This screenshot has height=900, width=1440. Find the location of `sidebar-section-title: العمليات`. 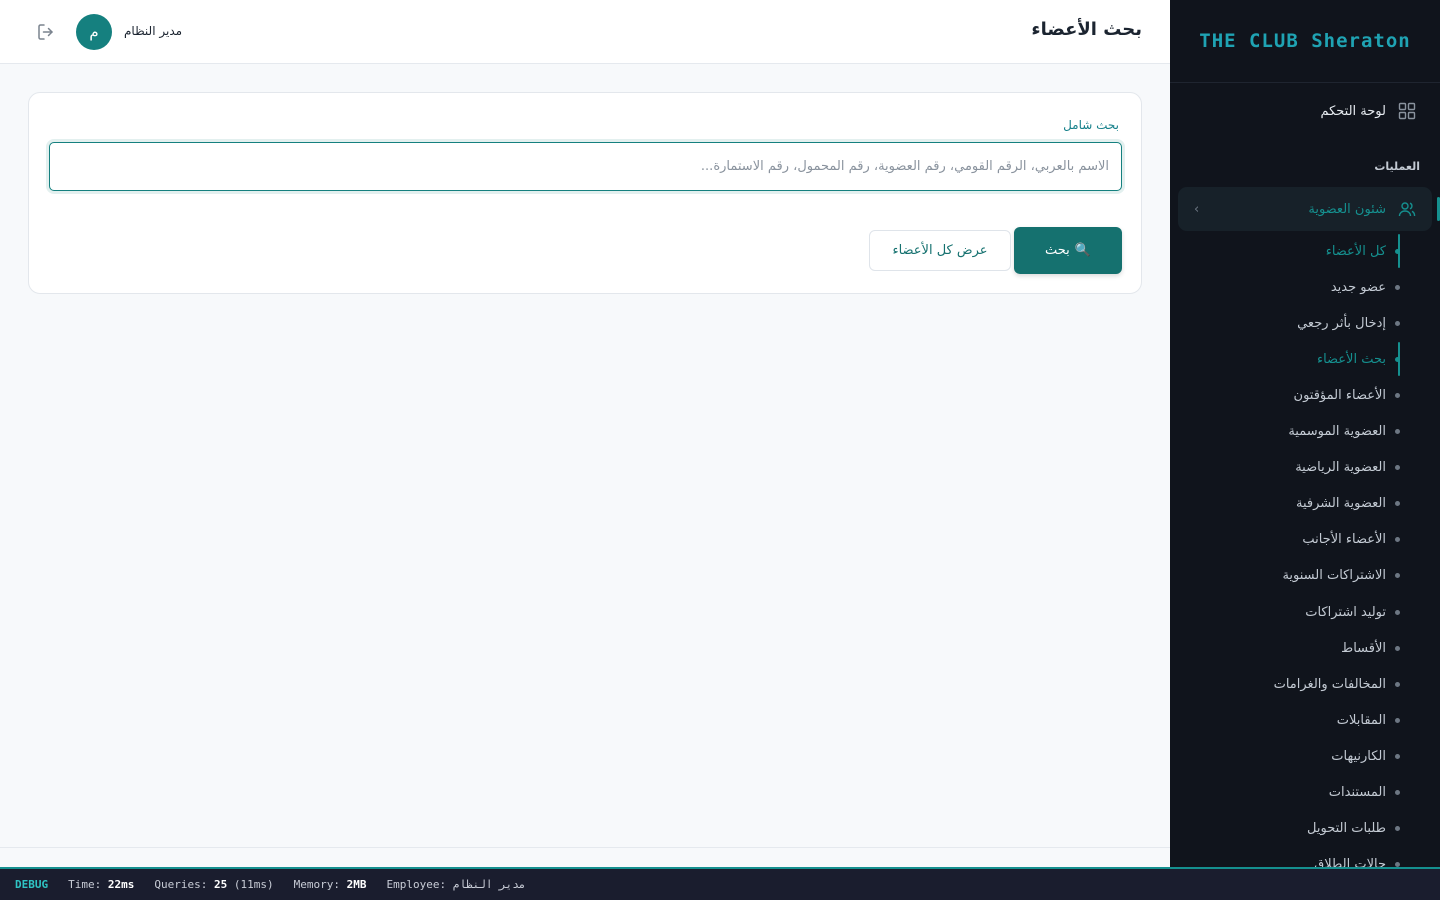

sidebar-section-title: العمليات is located at coordinates (1397, 166).